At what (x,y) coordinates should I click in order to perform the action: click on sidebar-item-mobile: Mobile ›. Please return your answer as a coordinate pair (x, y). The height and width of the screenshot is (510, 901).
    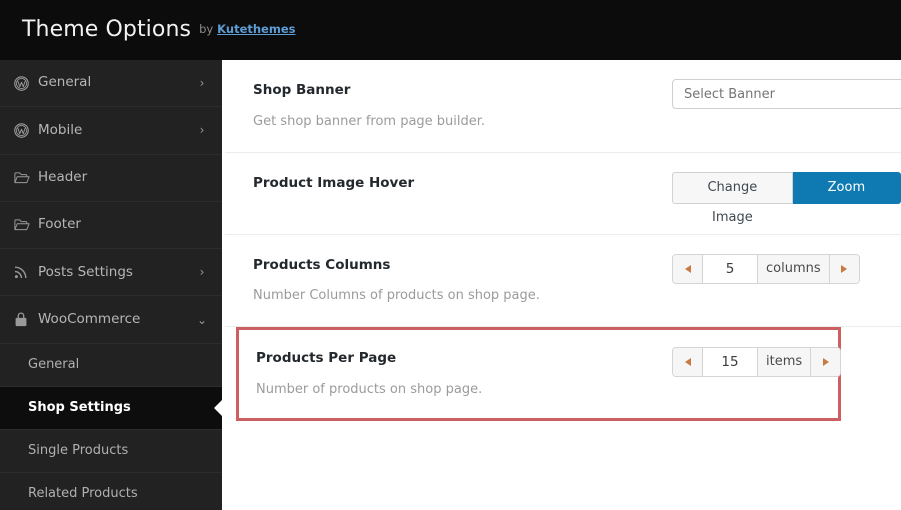
    Looking at the image, I should click on (111, 131).